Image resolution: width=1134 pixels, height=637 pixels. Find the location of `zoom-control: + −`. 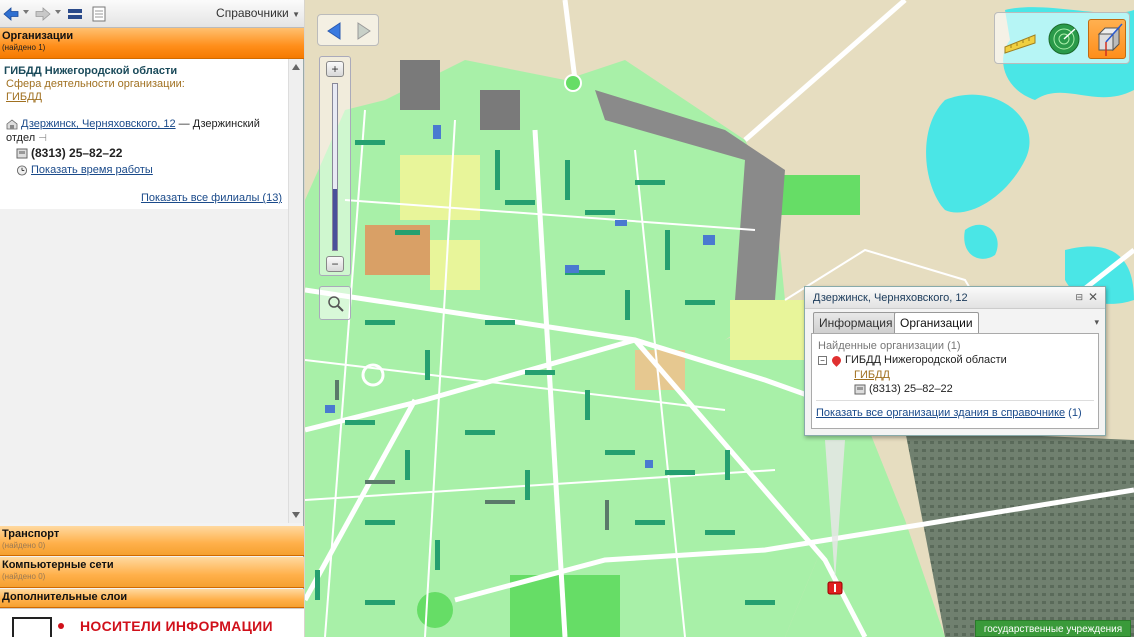

zoom-control: + − is located at coordinates (335, 166).